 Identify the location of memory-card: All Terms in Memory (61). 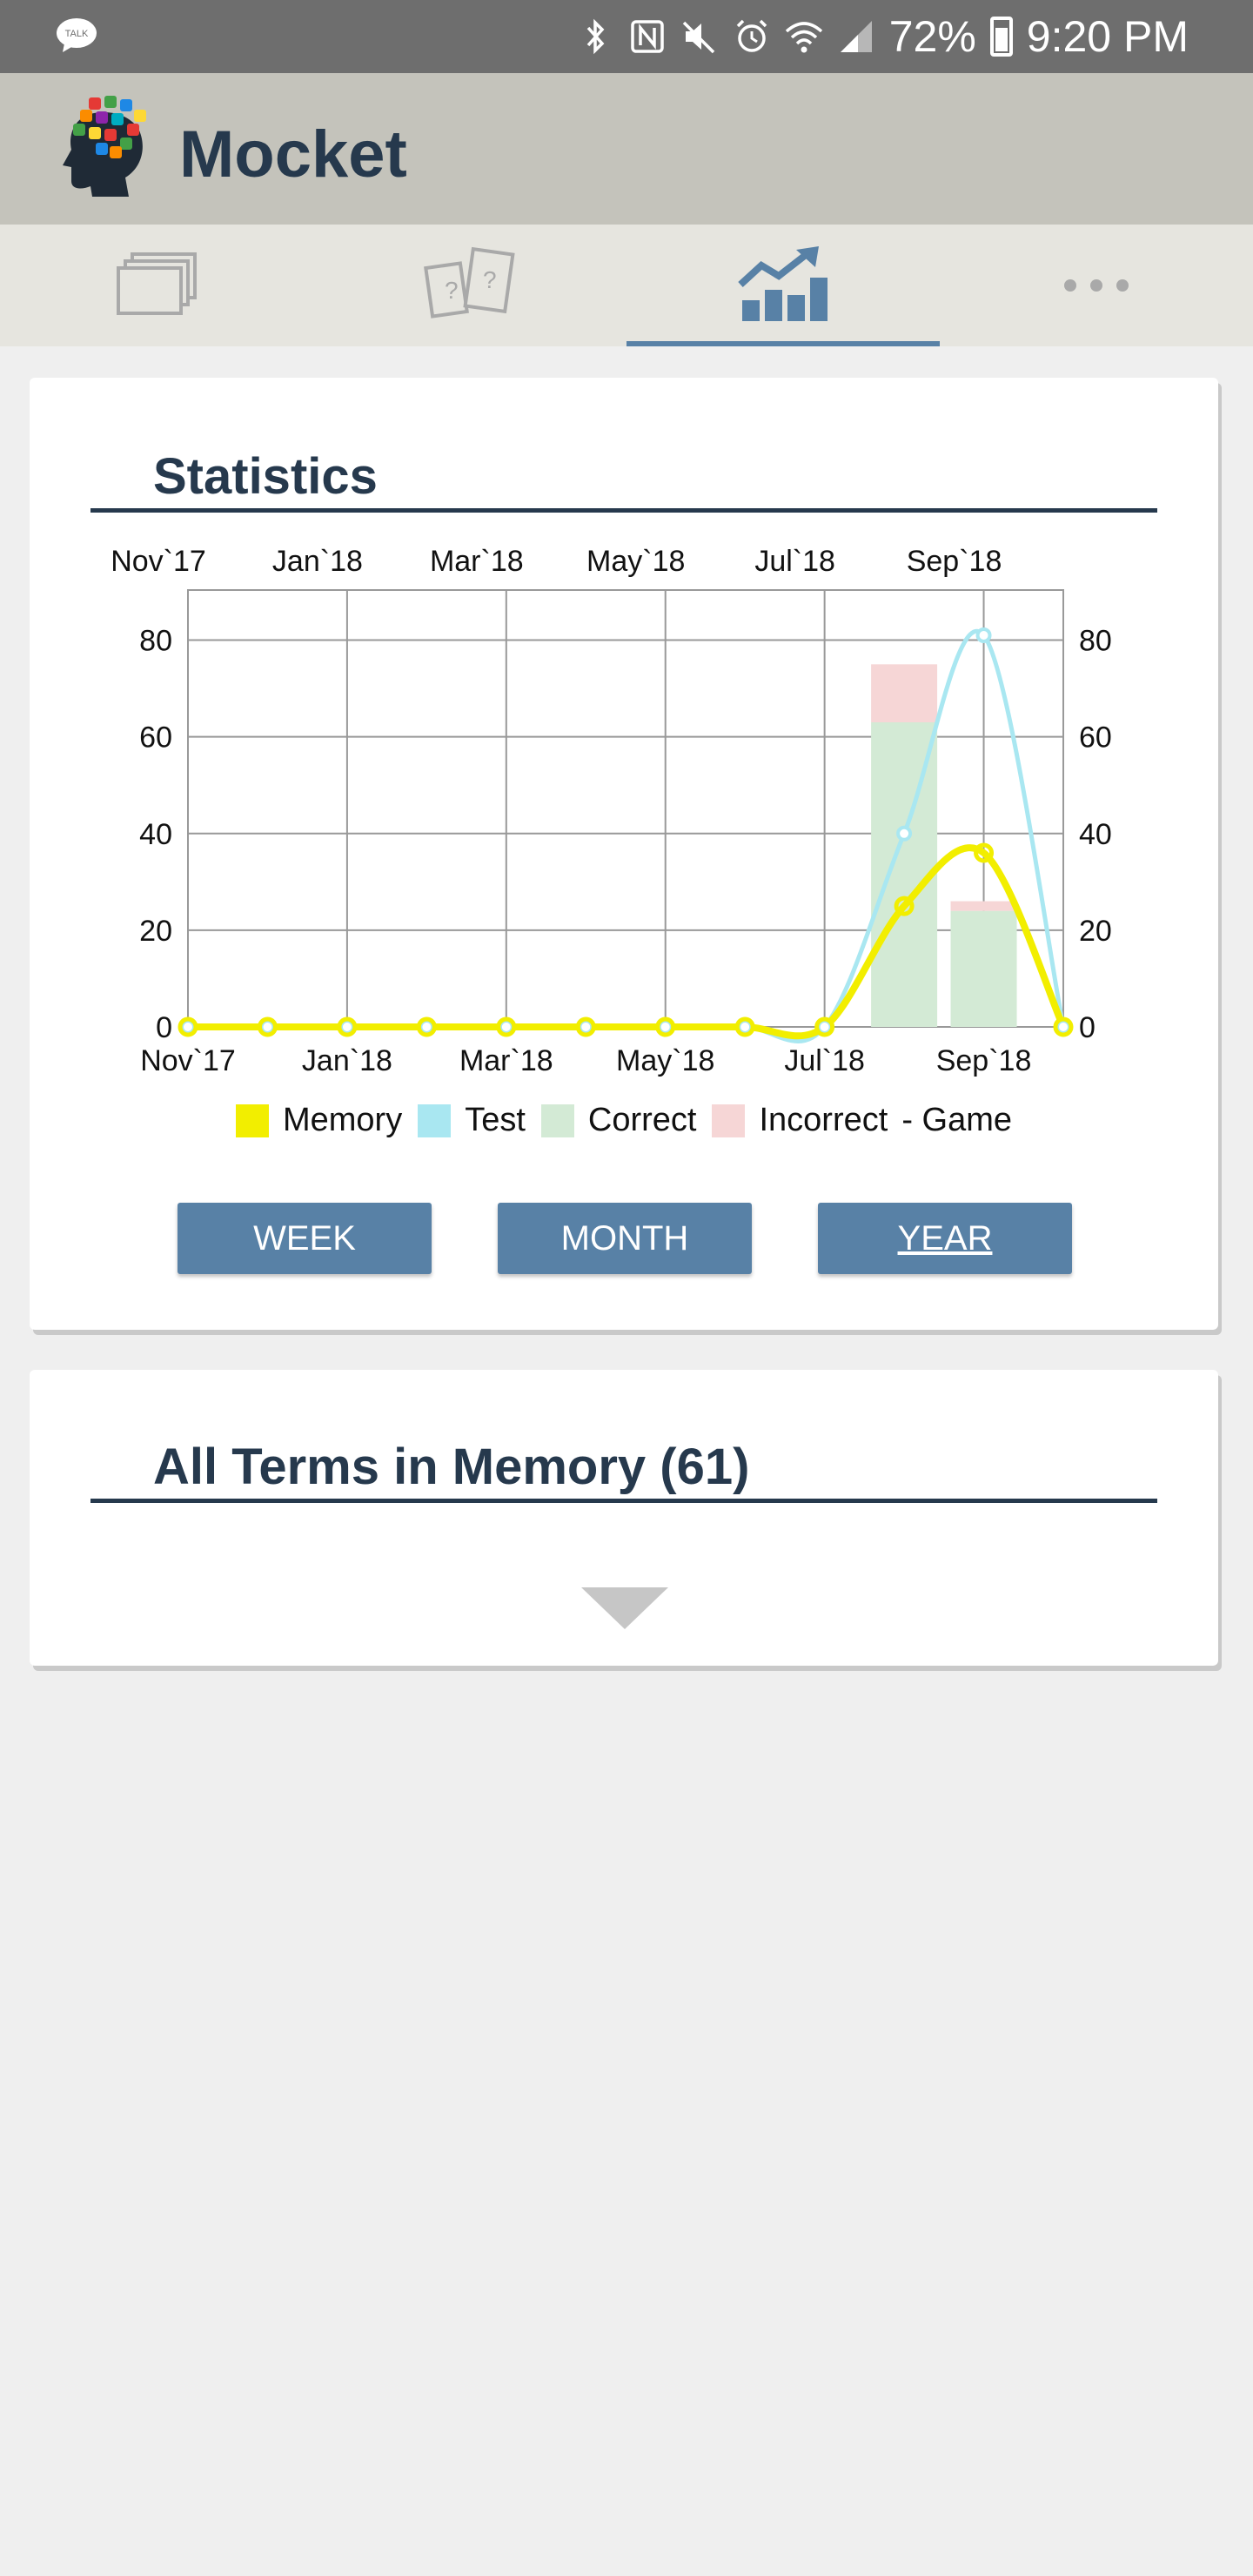
(624, 1518).